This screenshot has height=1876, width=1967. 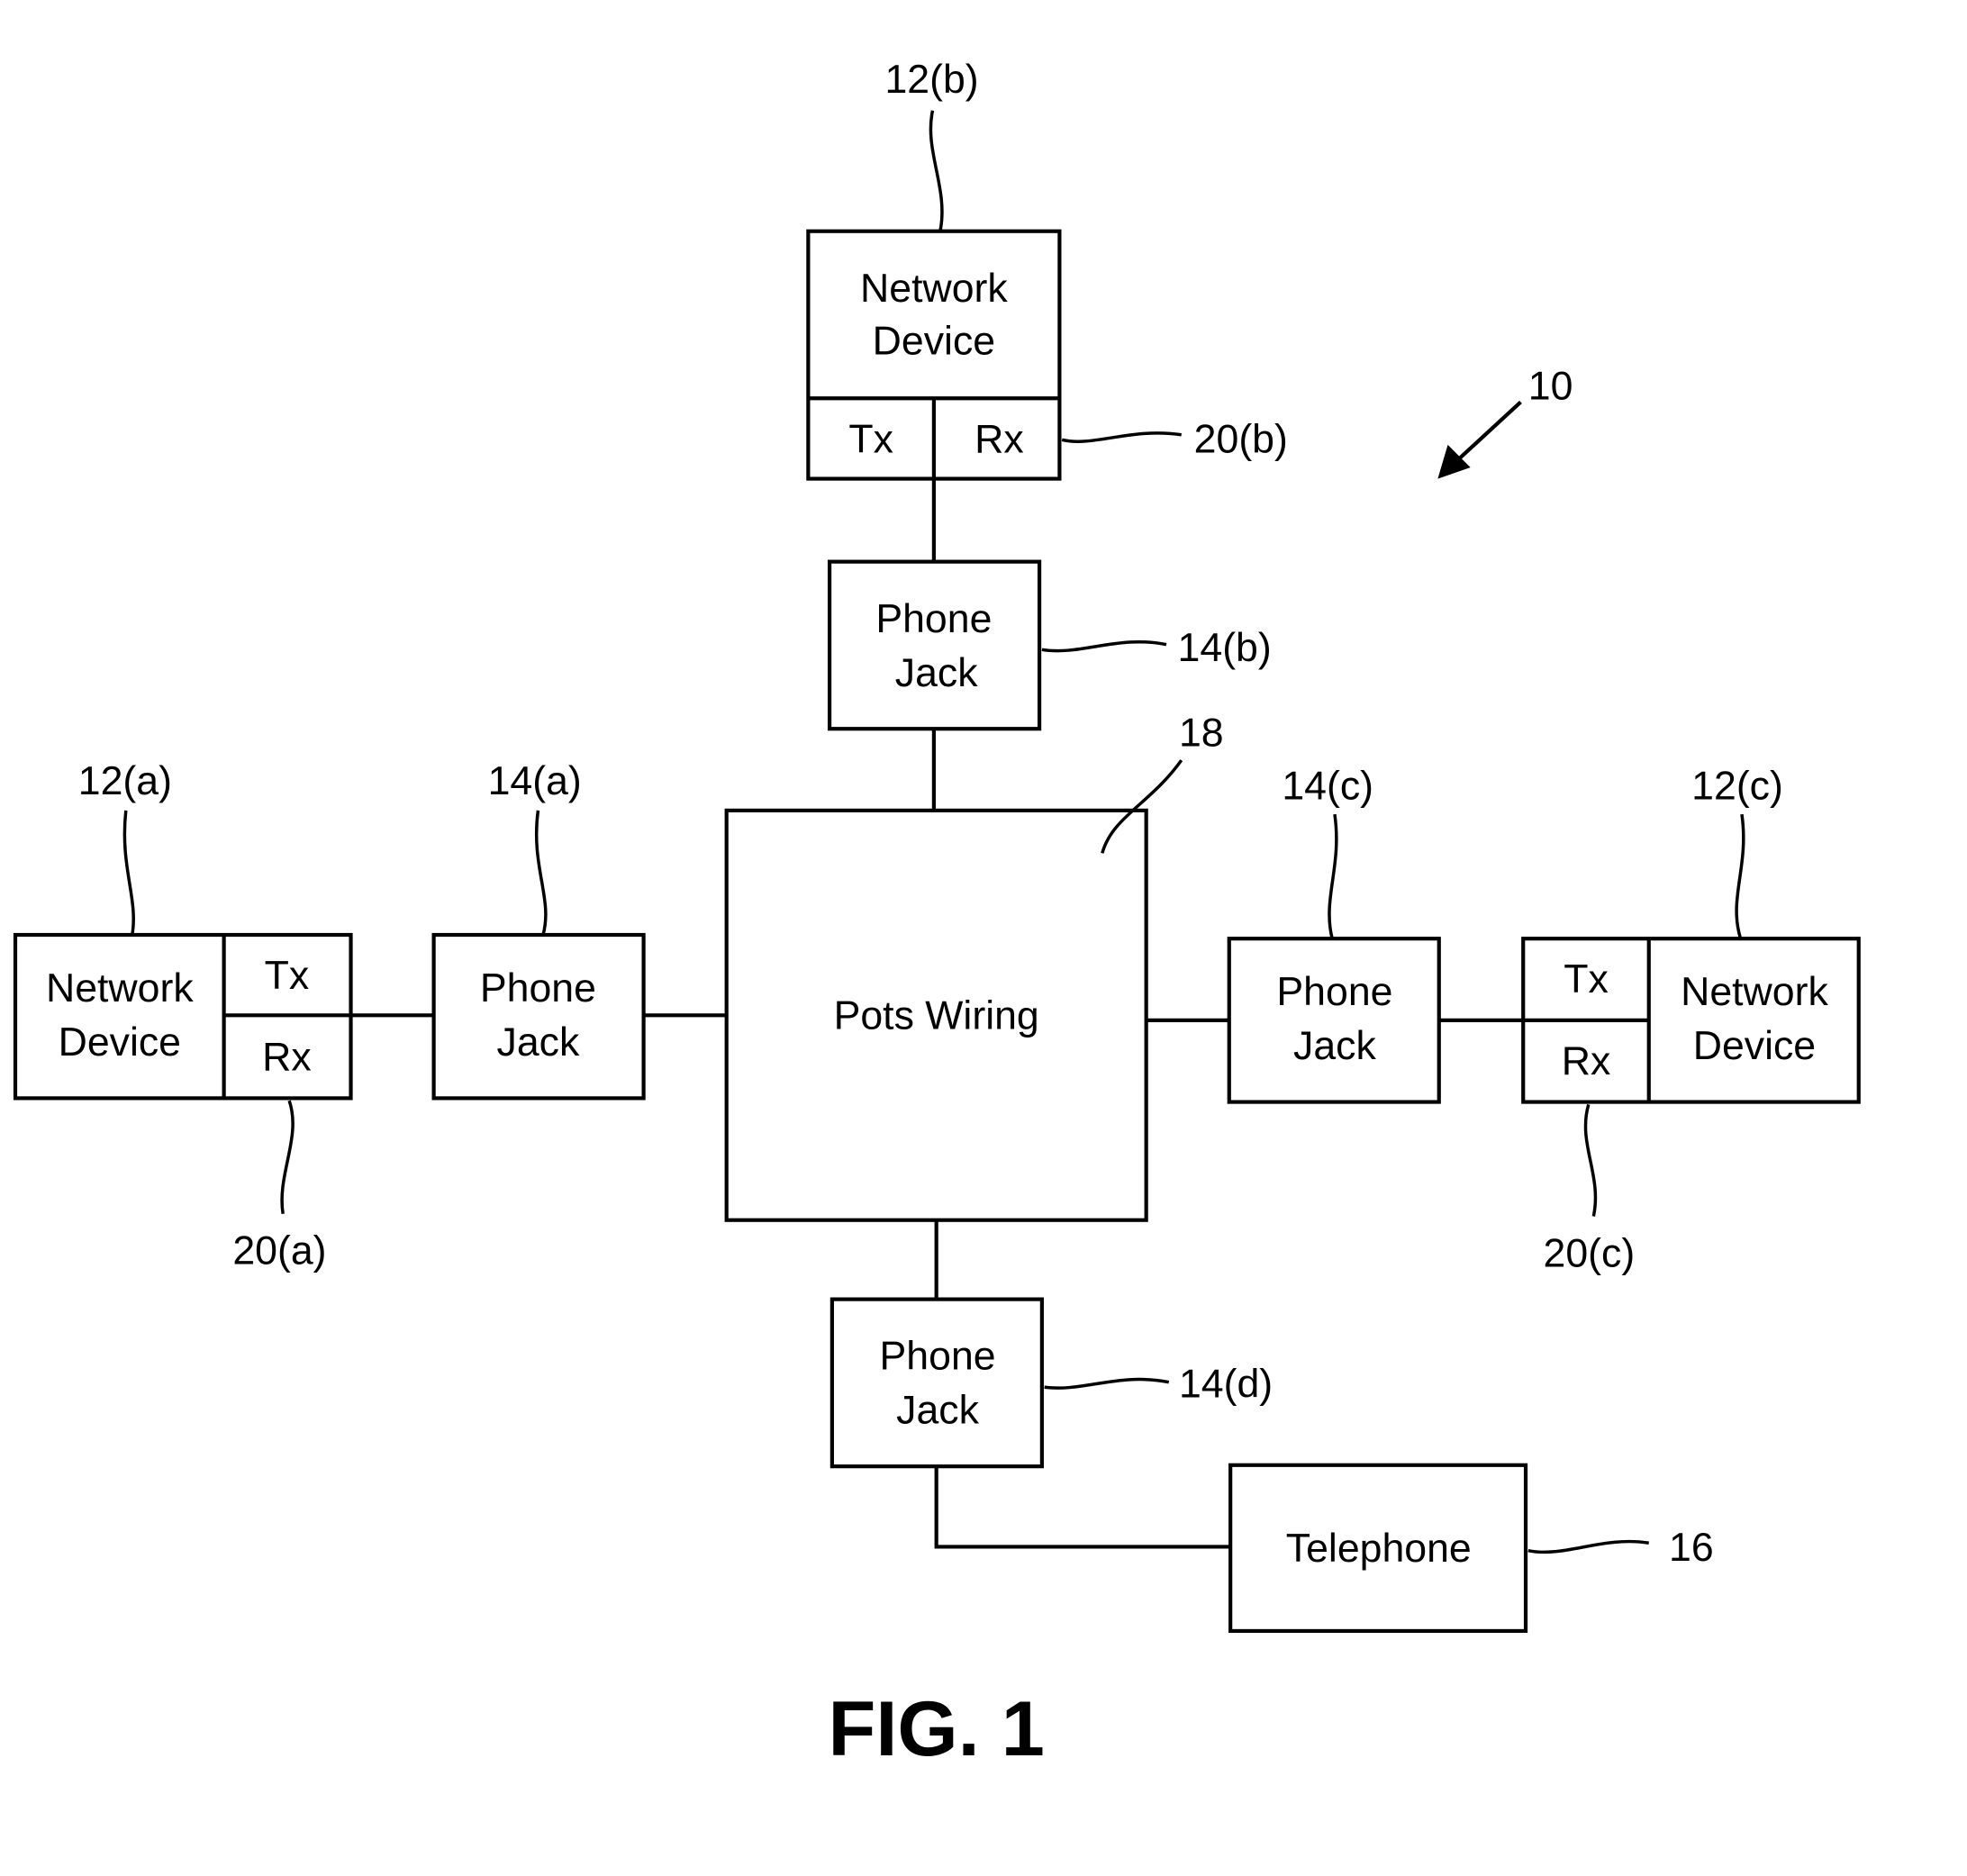 What do you see at coordinates (937, 171) in the screenshot?
I see `leader-12b` at bounding box center [937, 171].